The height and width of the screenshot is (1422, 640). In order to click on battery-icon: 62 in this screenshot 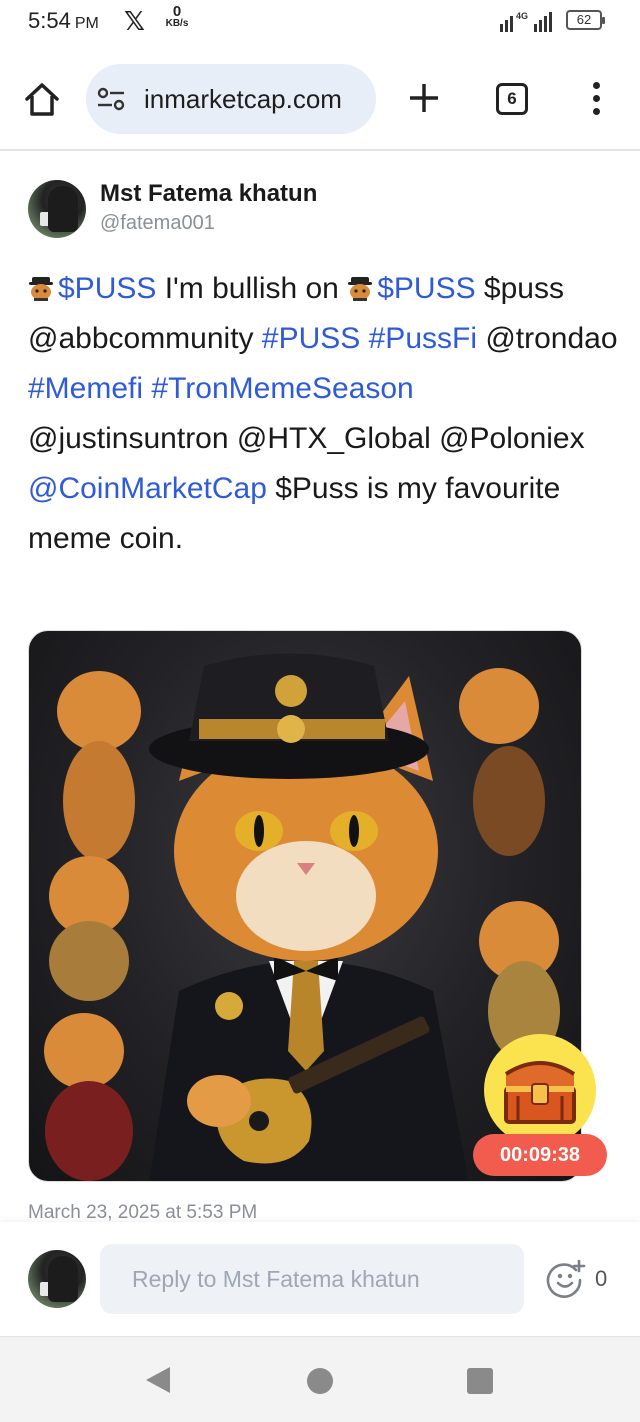, I will do `click(585, 20)`.